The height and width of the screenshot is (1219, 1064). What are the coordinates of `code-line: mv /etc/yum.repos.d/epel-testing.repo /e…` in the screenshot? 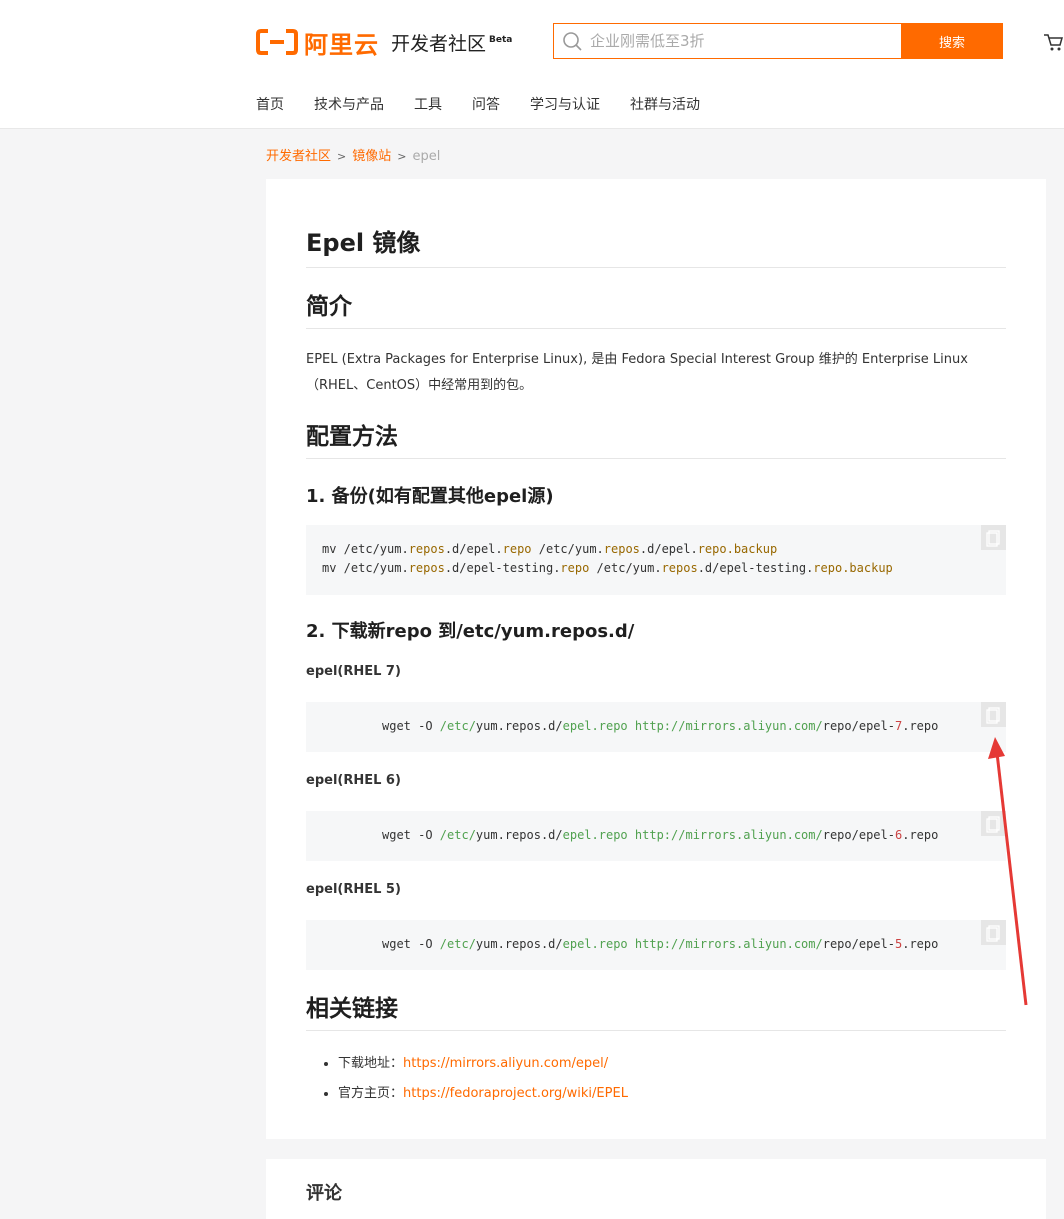 It's located at (607, 568).